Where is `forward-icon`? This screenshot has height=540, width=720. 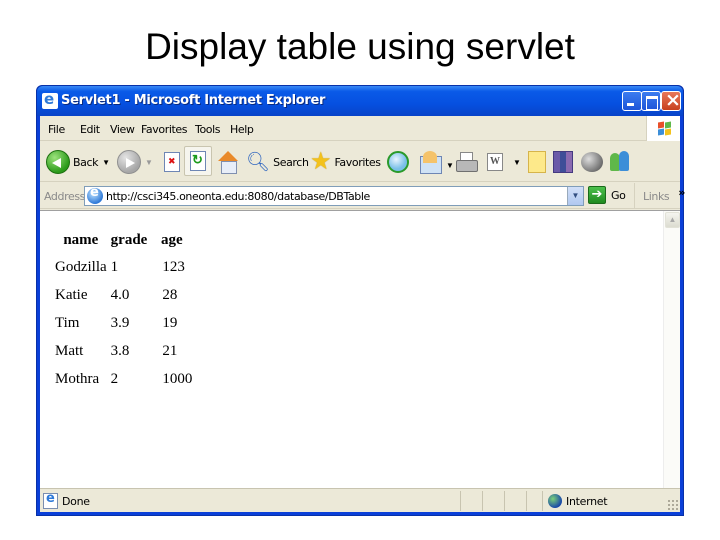
forward-icon is located at coordinates (129, 162).